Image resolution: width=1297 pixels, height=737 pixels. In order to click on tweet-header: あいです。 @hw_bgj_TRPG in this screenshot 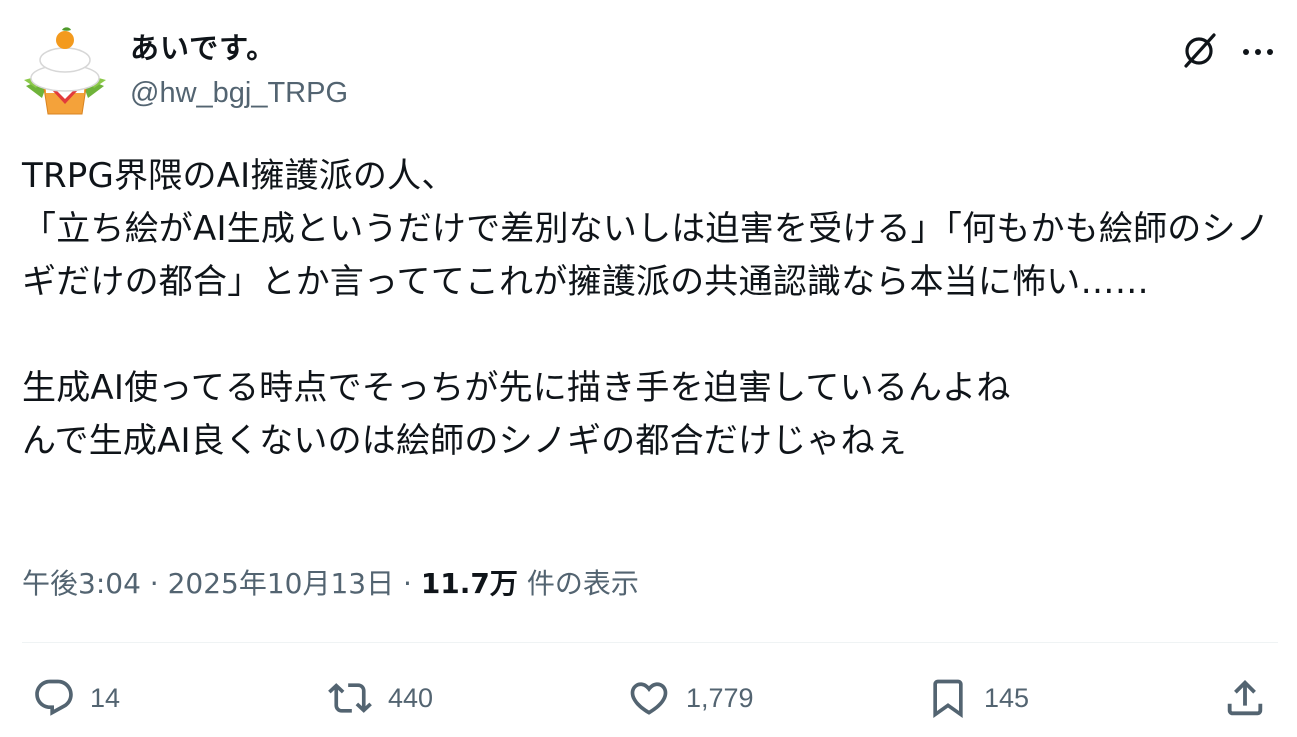, I will do `click(650, 72)`.